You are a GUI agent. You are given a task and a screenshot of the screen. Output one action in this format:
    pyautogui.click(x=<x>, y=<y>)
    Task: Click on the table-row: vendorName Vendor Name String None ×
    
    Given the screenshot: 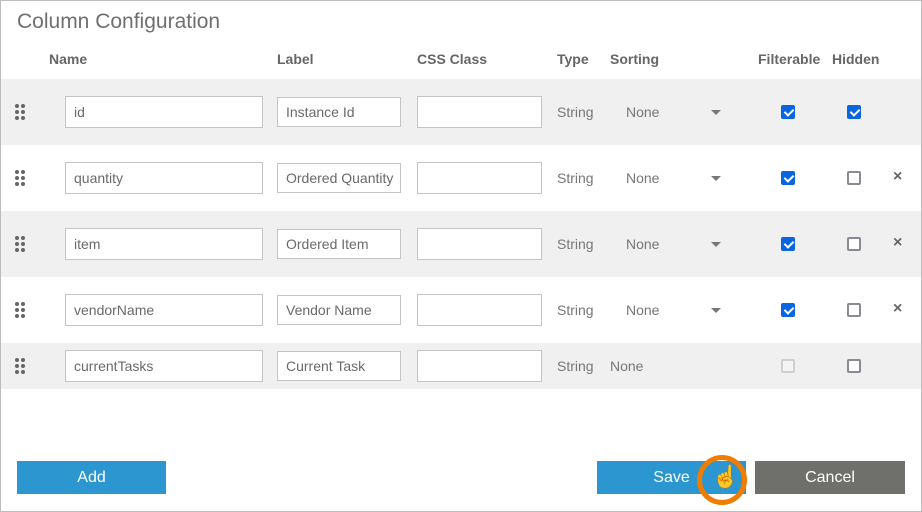 What is the action you would take?
    pyautogui.click(x=461, y=310)
    